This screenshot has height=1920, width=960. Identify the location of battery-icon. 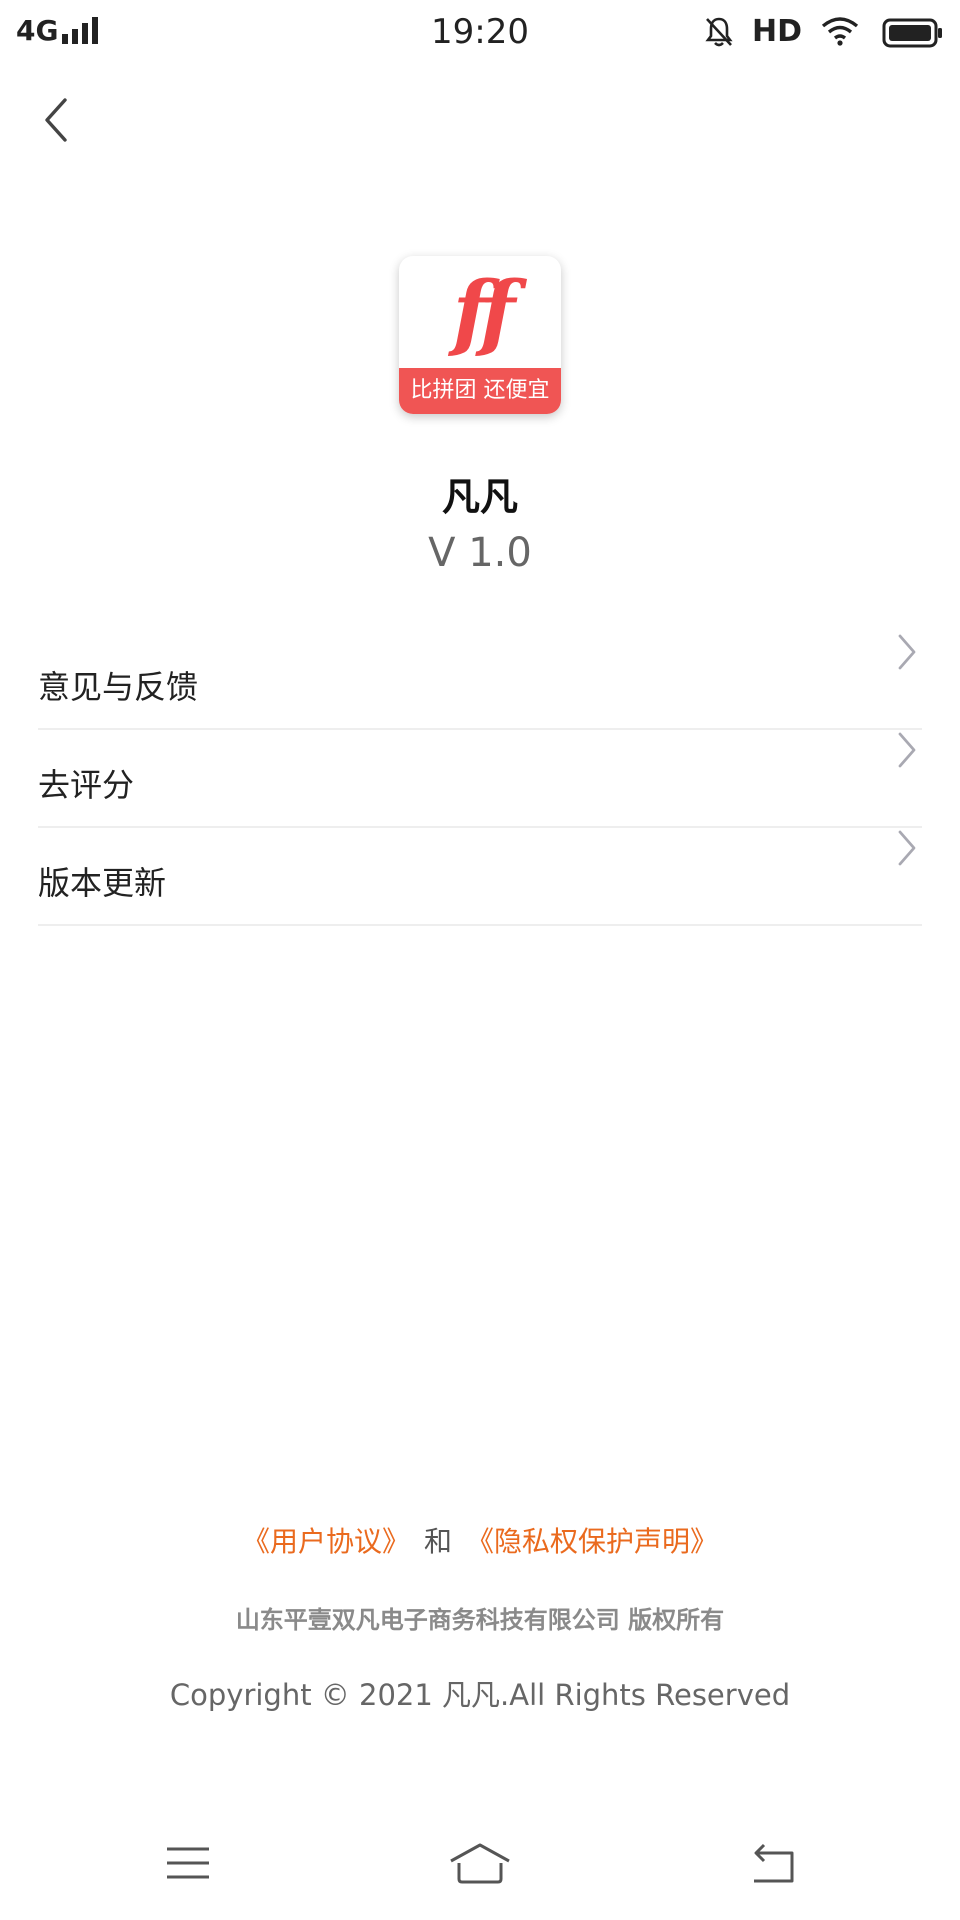
(913, 35).